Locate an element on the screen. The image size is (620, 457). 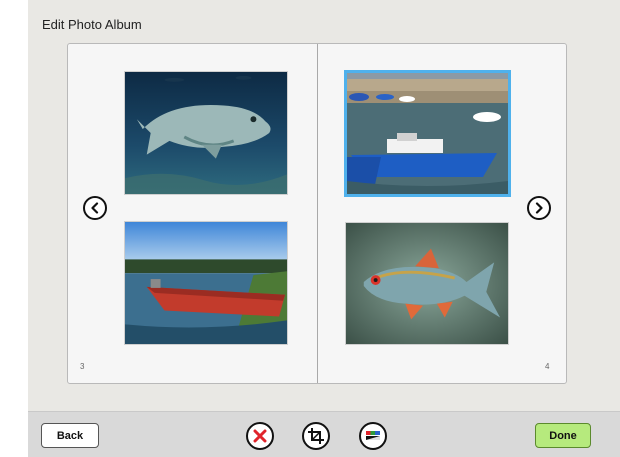
delete-x-icon is located at coordinates (260, 436).